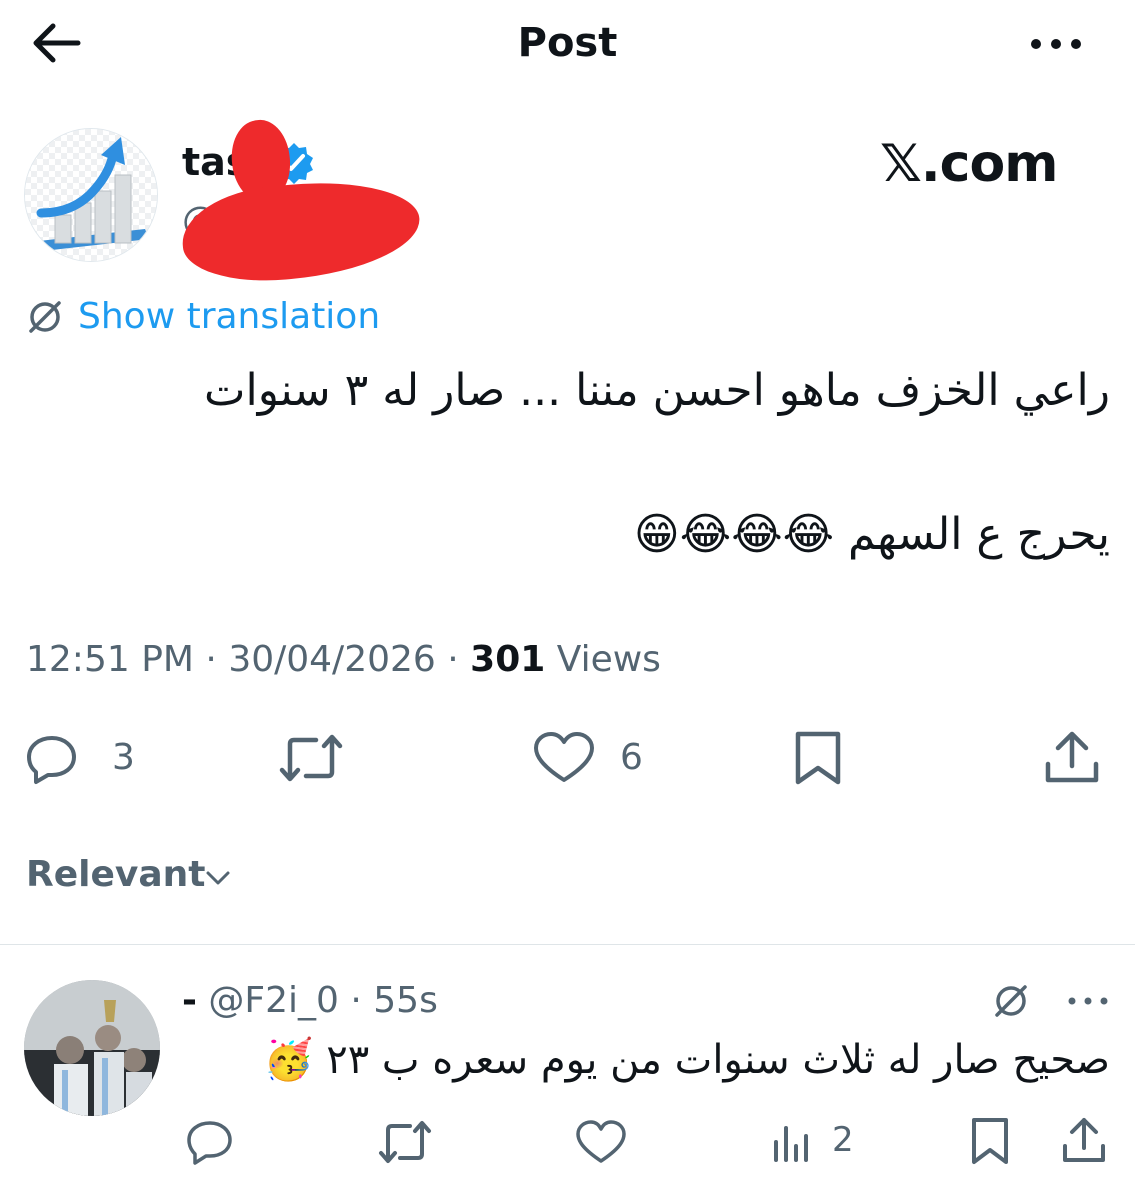  Describe the element at coordinates (89, 758) in the screenshot. I see `reply-action-button: 3` at that location.